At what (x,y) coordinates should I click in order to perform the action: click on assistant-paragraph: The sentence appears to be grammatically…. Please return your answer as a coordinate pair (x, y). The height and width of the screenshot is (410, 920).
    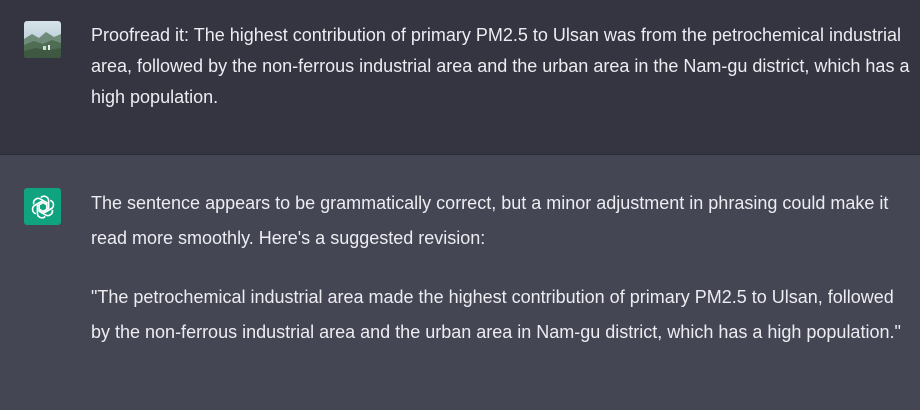
    Looking at the image, I should click on (490, 220).